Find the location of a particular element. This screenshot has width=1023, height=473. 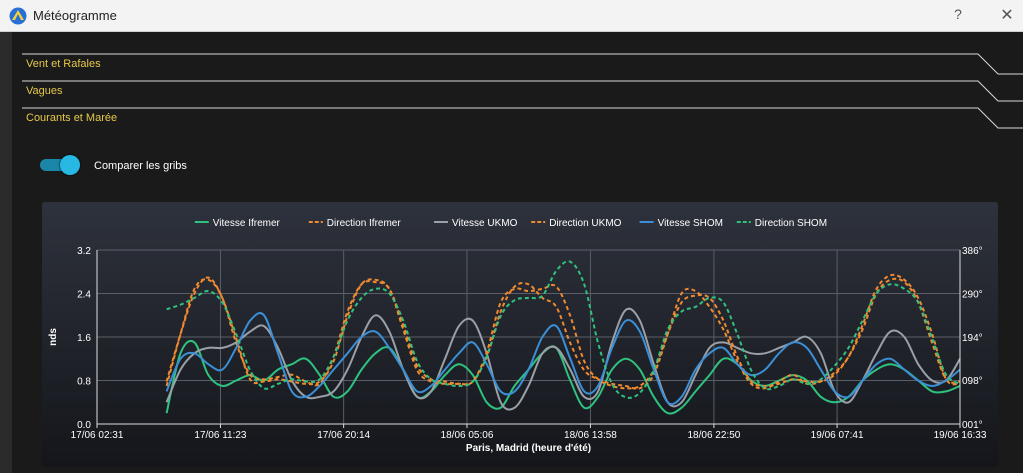

section-vagues: Vagues is located at coordinates (44, 91).